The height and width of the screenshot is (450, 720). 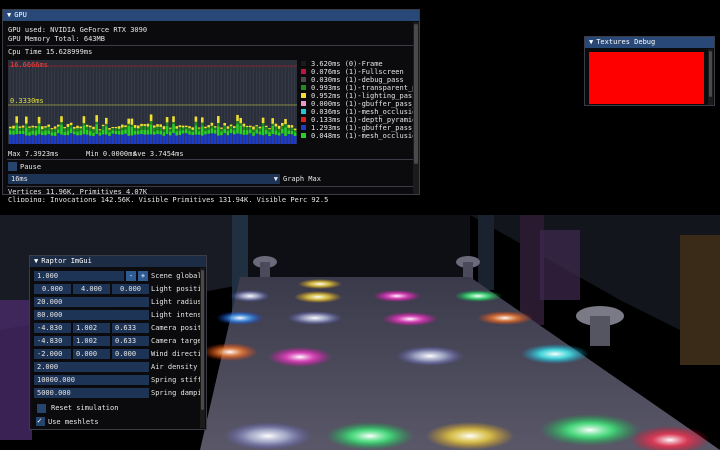 I want to click on light-intensity-input: 80.000, so click(x=91, y=315).